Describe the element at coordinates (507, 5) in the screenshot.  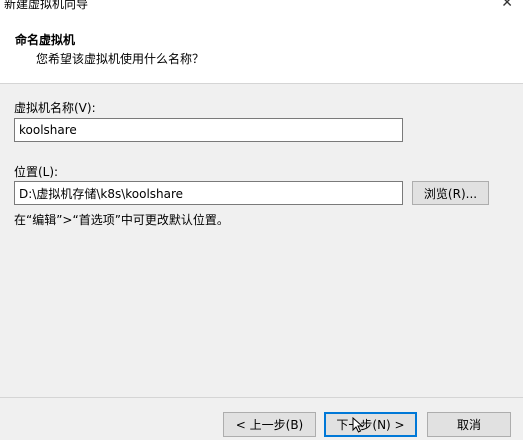
I see `close-icon: ✕` at that location.